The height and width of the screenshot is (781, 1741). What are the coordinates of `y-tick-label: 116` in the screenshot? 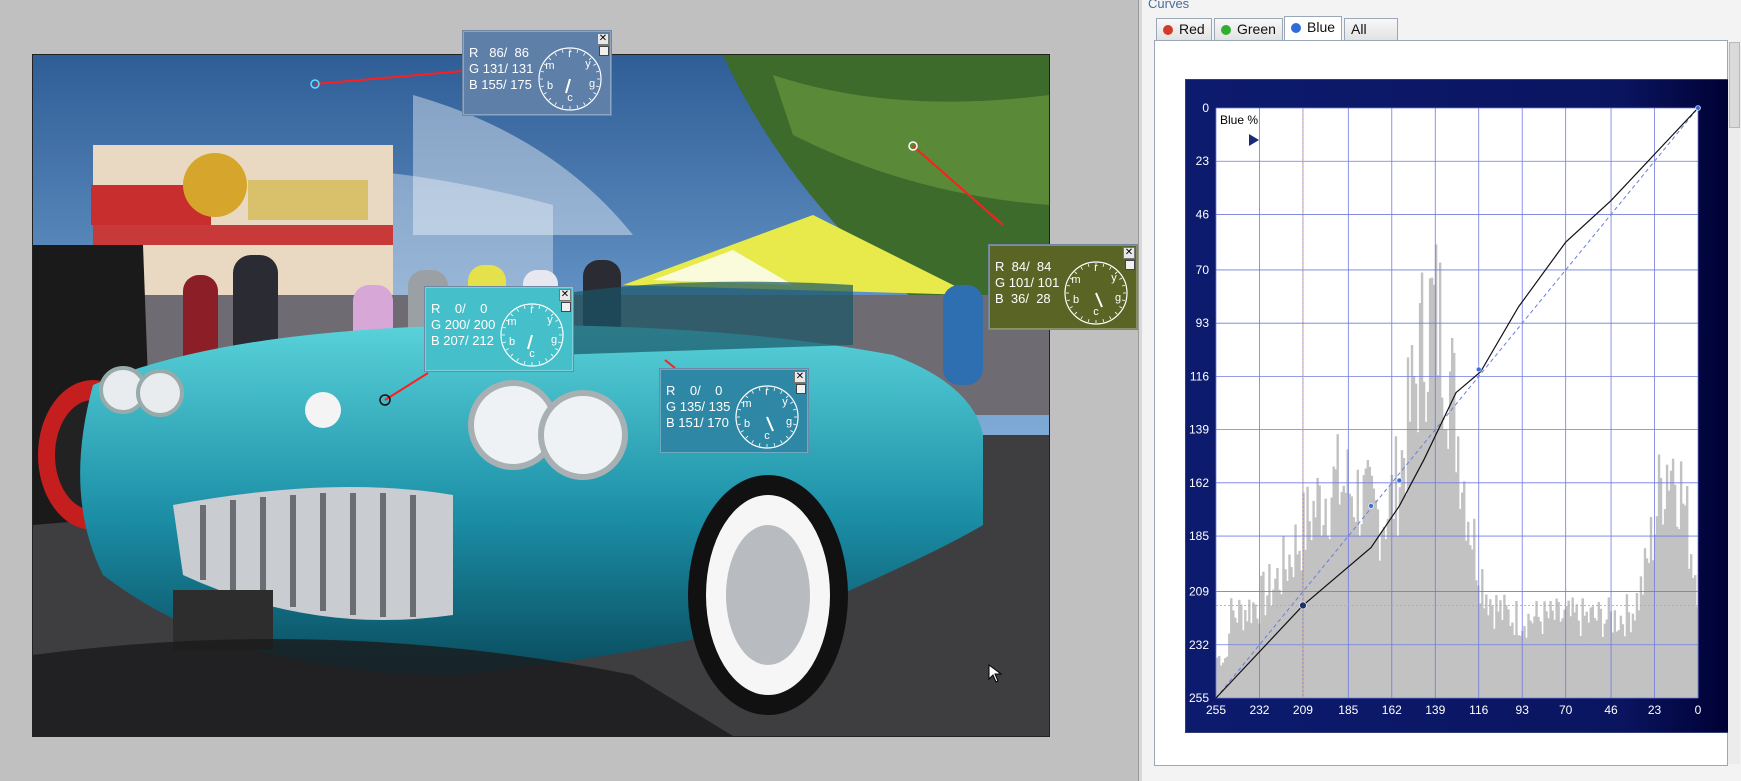 It's located at (1199, 376).